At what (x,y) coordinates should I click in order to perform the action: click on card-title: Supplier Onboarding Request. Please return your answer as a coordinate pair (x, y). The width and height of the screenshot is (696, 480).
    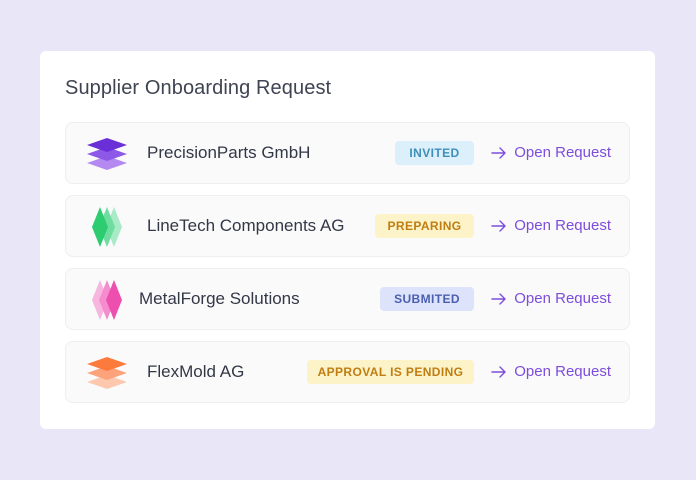
    Looking at the image, I should click on (198, 88).